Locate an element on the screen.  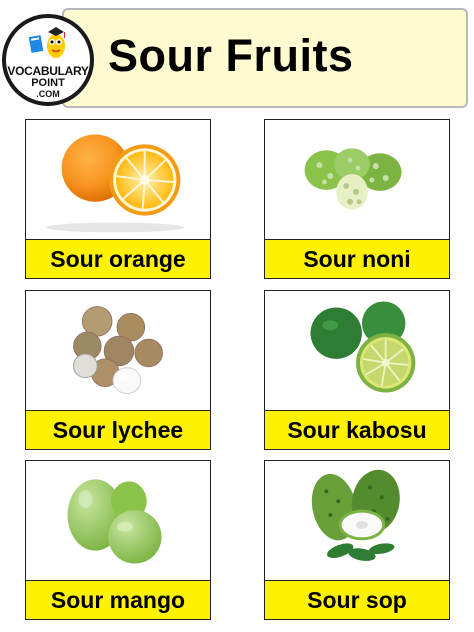
fruit-label: Sour sop is located at coordinates (357, 600).